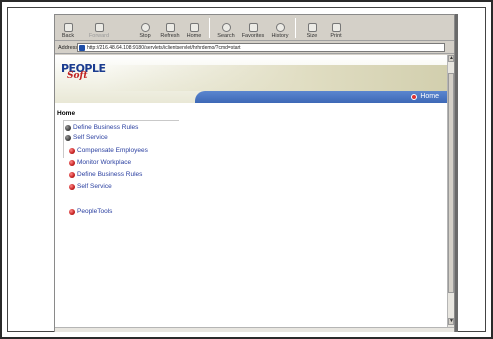 This screenshot has height=339, width=493. I want to click on history-button: History, so click(280, 28).